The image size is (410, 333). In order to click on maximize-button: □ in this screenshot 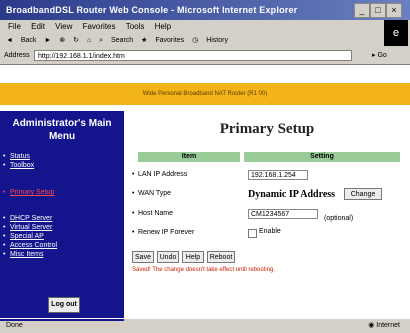, I will do `click(378, 10)`.